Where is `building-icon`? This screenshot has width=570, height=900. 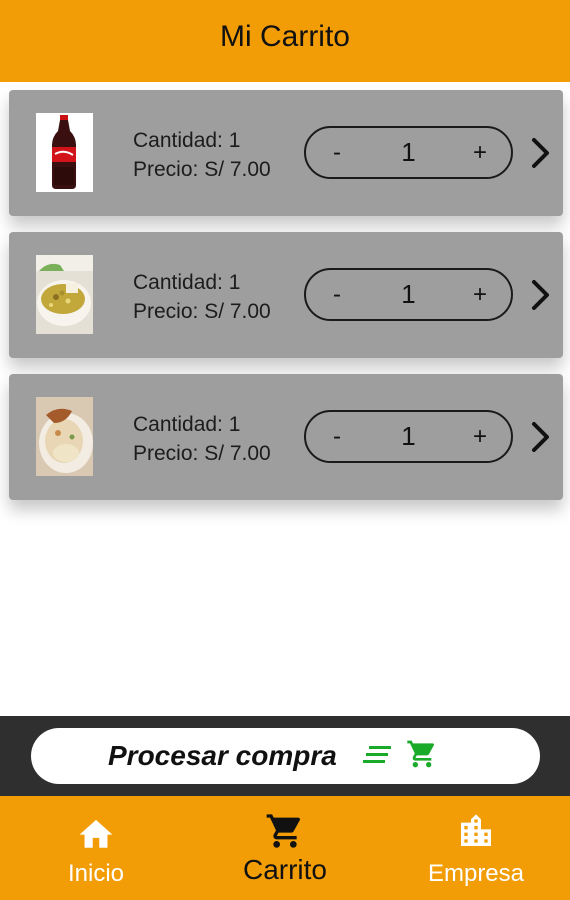 building-icon is located at coordinates (476, 831).